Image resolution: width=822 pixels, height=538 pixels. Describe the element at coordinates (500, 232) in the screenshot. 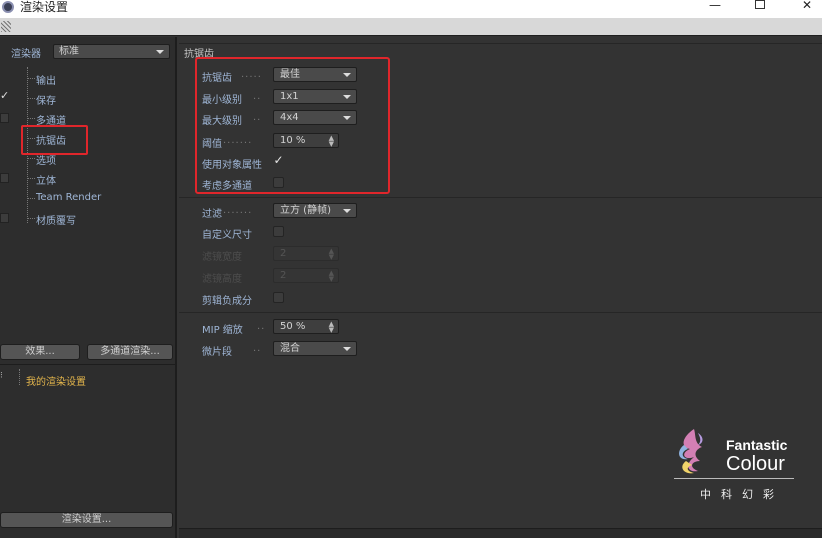

I see `custom-size-row: 自定义尺寸` at that location.